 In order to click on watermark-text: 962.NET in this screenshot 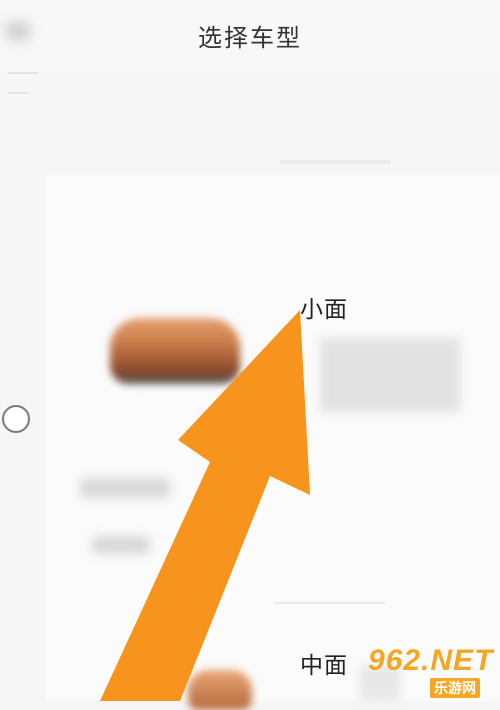, I will do `click(431, 660)`.